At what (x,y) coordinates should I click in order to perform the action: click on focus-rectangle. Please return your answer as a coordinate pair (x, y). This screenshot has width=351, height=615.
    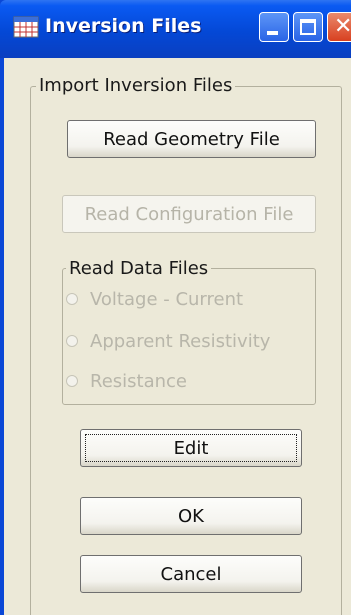
    Looking at the image, I should click on (191, 448).